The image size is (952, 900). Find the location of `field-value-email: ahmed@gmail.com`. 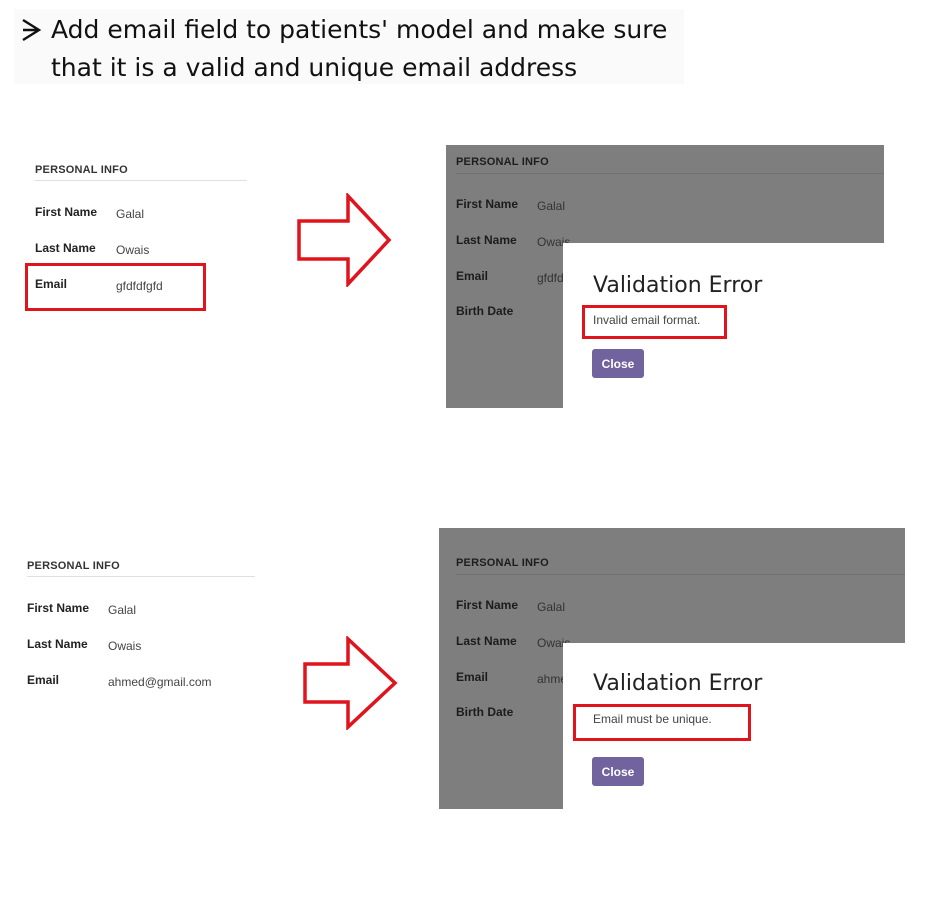

field-value-email: ahmed@gmail.com is located at coordinates (160, 682).